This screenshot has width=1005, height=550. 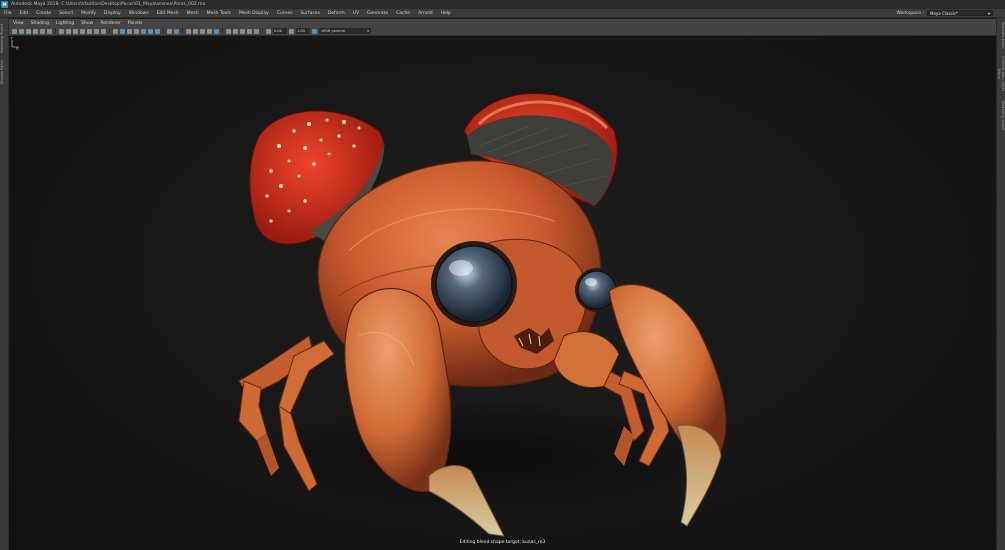 I want to click on menu-help: Help, so click(x=446, y=13).